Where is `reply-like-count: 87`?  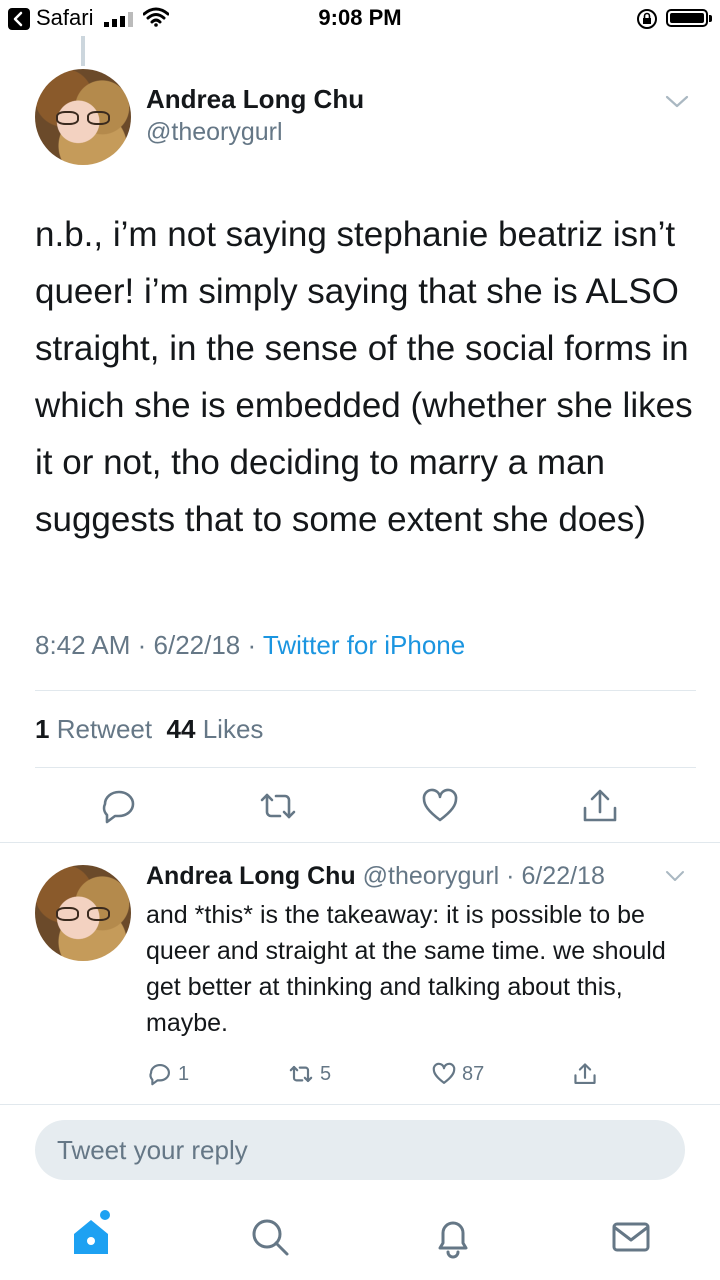 reply-like-count: 87 is located at coordinates (473, 1073).